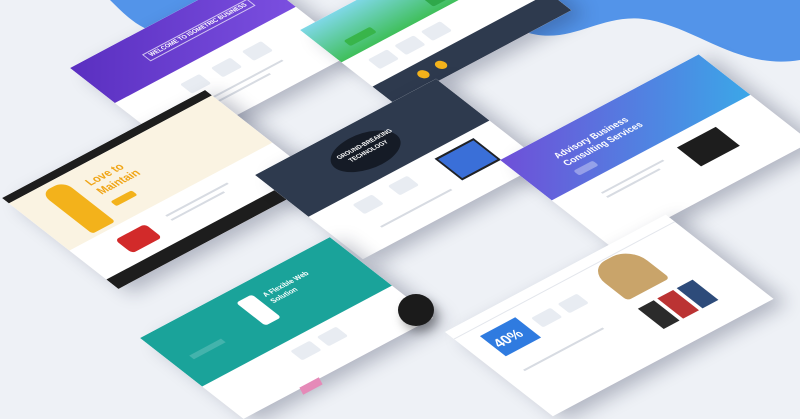  I want to click on red-toolbox-image, so click(138, 238).